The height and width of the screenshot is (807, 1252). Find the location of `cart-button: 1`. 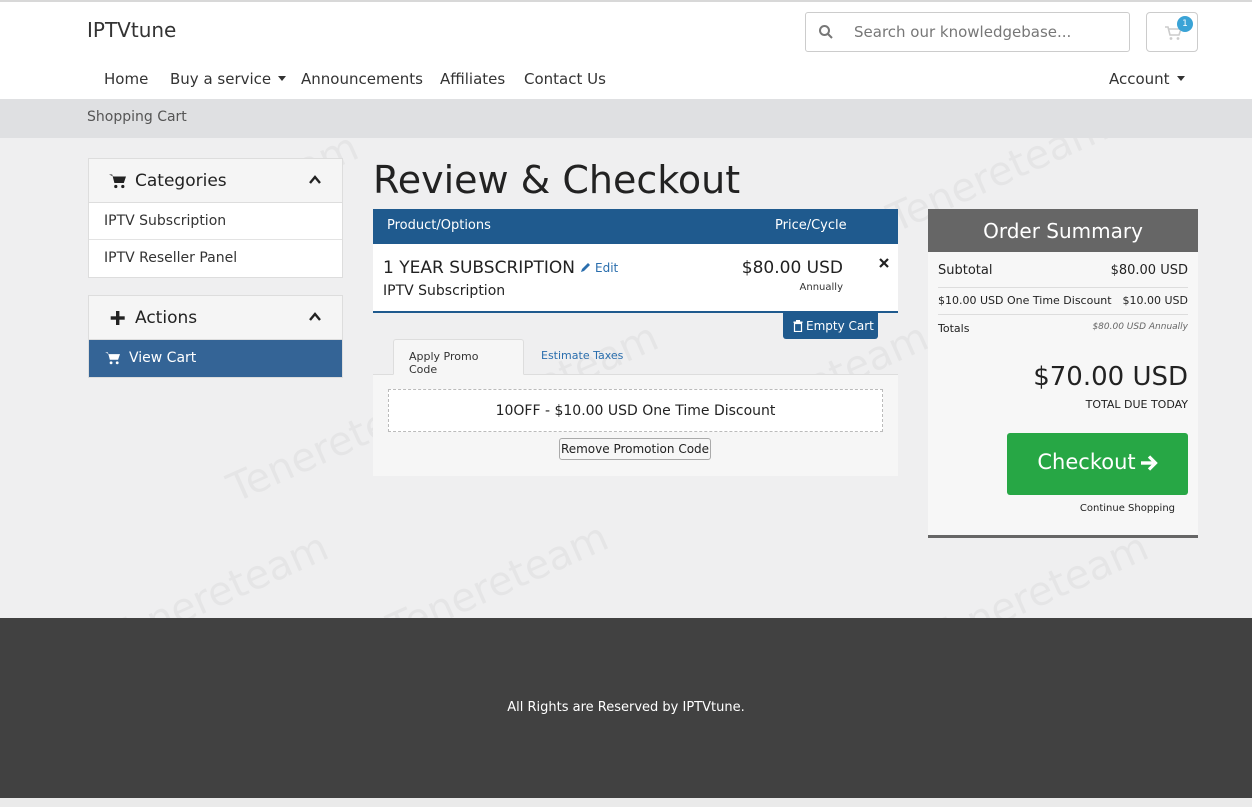

cart-button: 1 is located at coordinates (1172, 32).